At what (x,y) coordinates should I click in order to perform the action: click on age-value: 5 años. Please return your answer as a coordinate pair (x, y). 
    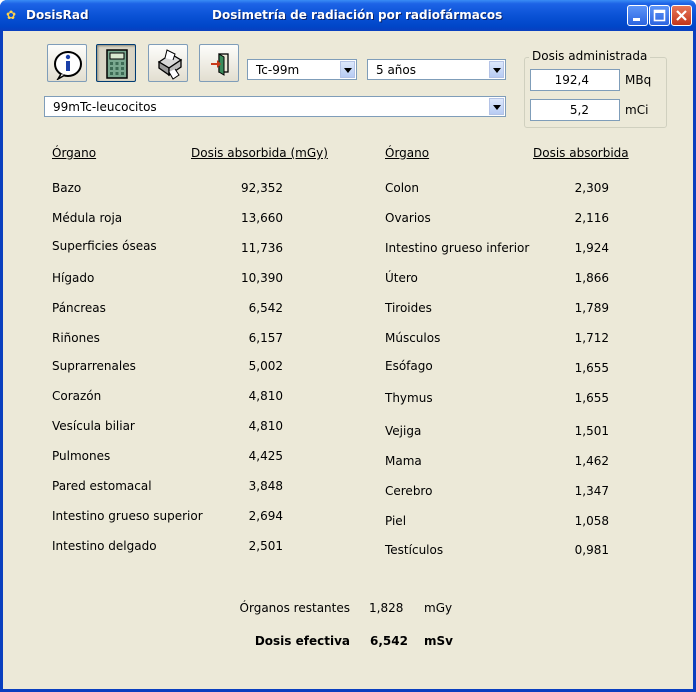
    Looking at the image, I should click on (396, 70).